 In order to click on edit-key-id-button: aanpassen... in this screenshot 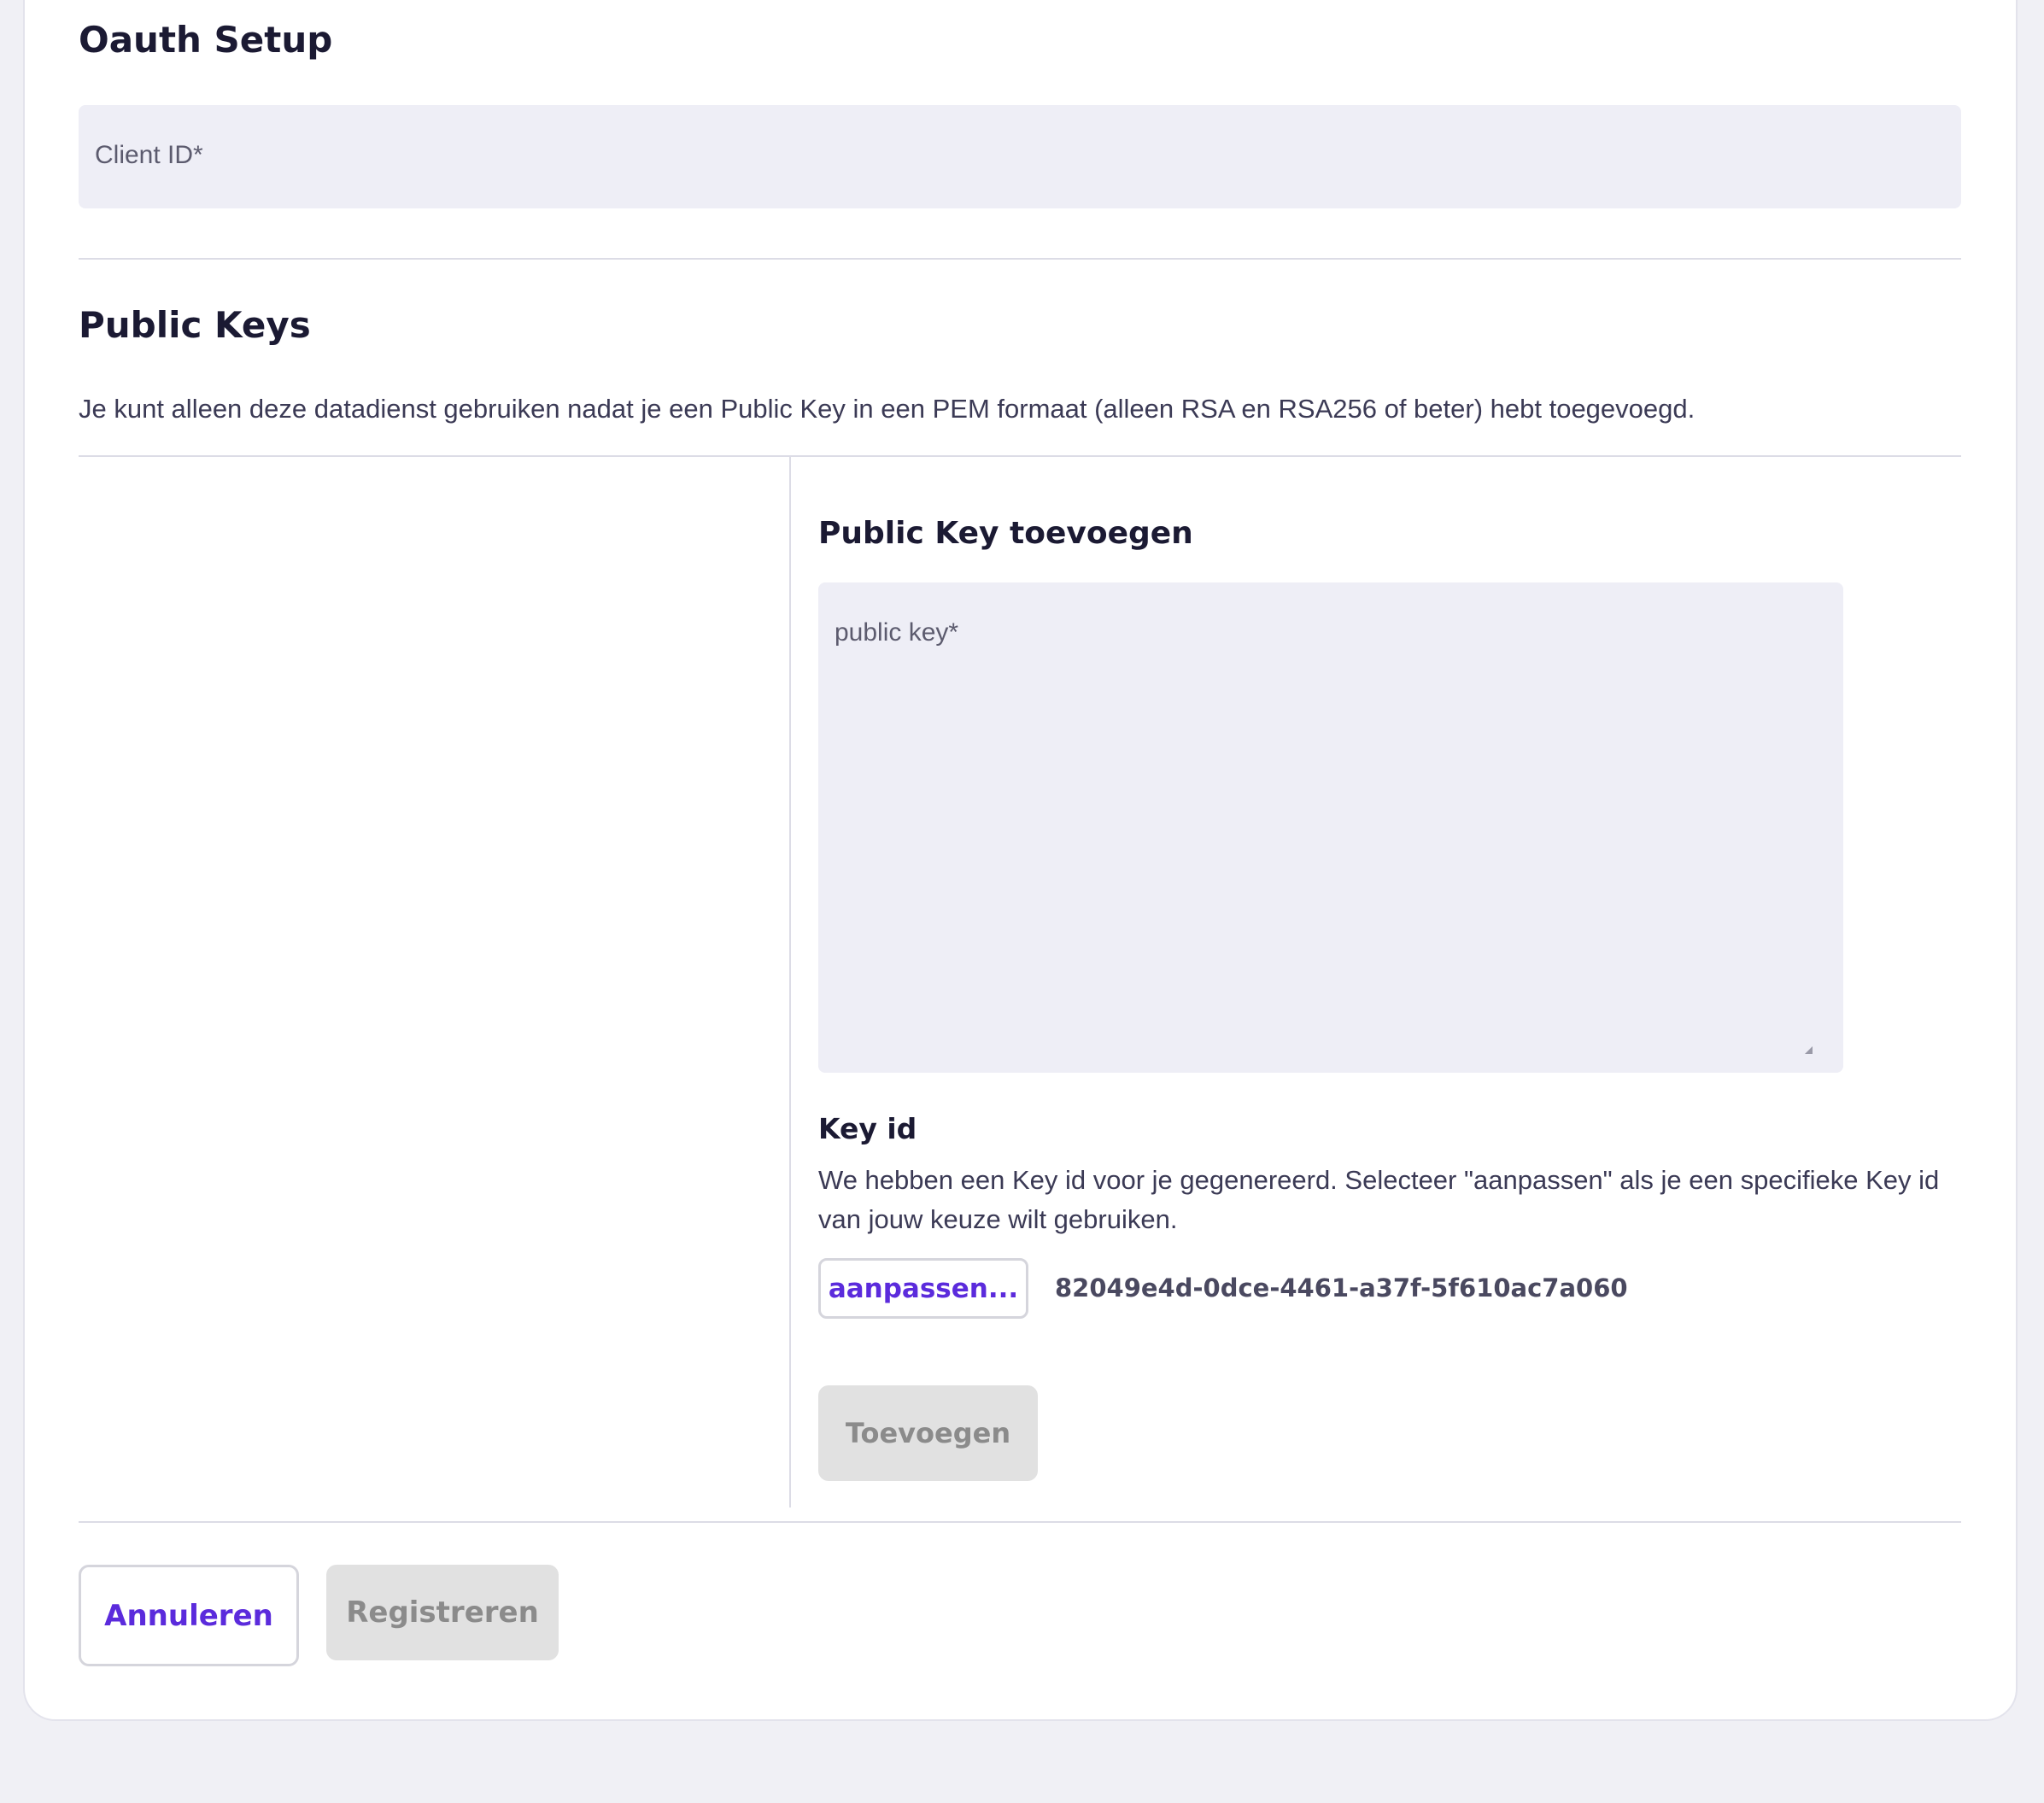, I will do `click(923, 1288)`.